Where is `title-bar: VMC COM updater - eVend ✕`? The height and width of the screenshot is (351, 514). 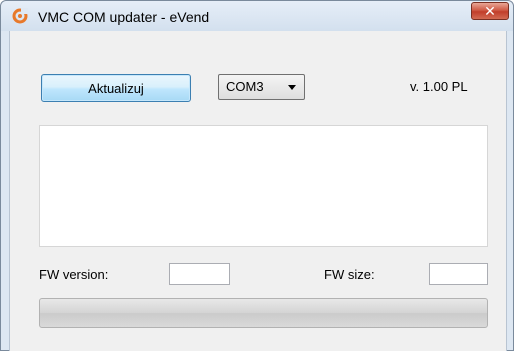
title-bar: VMC COM updater - eVend ✕ is located at coordinates (257, 16).